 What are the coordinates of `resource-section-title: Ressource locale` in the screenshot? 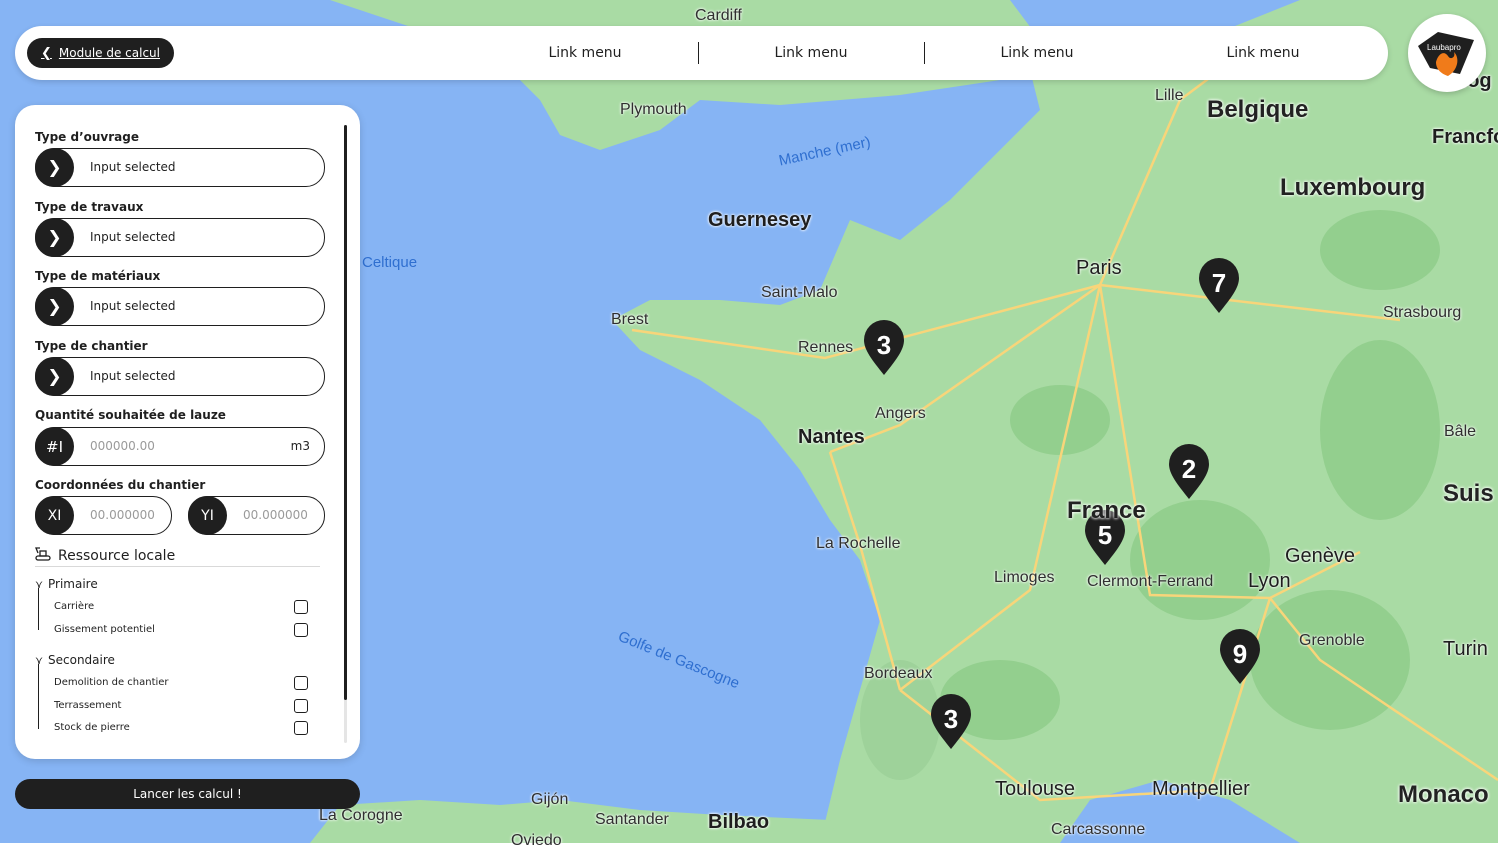 It's located at (117, 556).